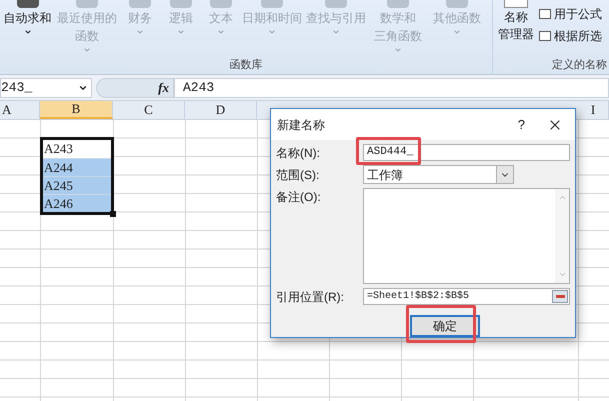 The height and width of the screenshot is (401, 609). I want to click on ribbon-item: 用于公式, so click(570, 14).